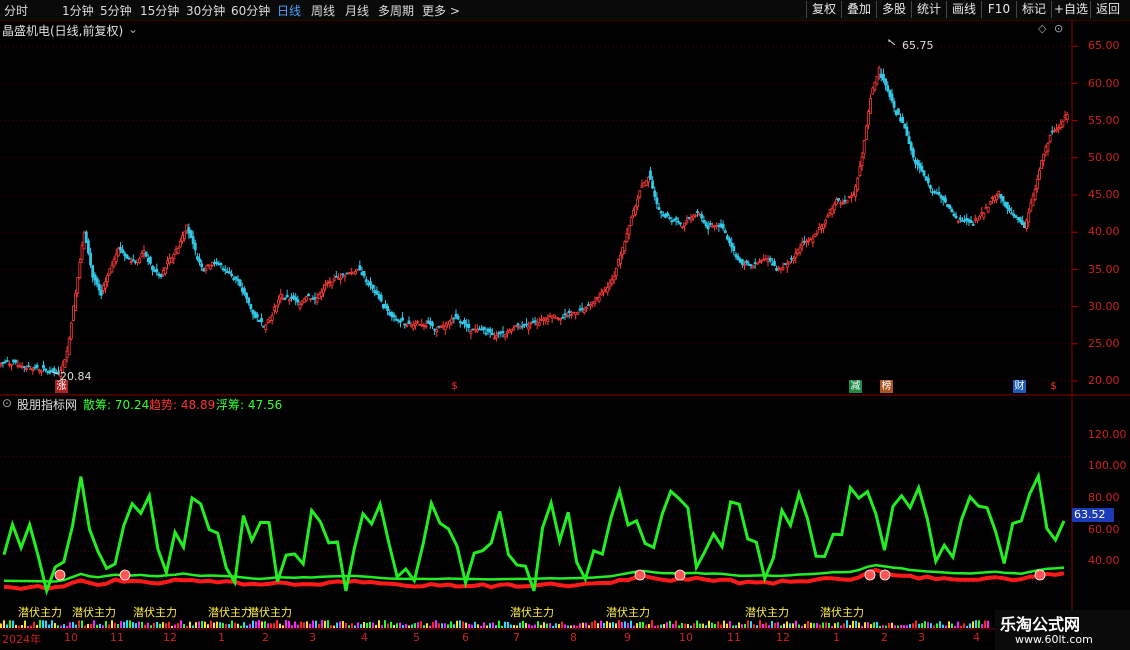 Image resolution: width=1130 pixels, height=650 pixels. I want to click on event-badge-cai: 财, so click(1019, 386).